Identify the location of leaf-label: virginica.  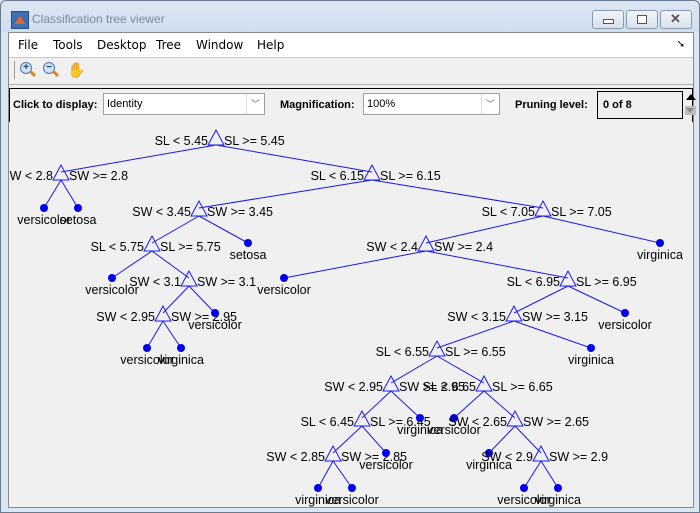
(660, 255).